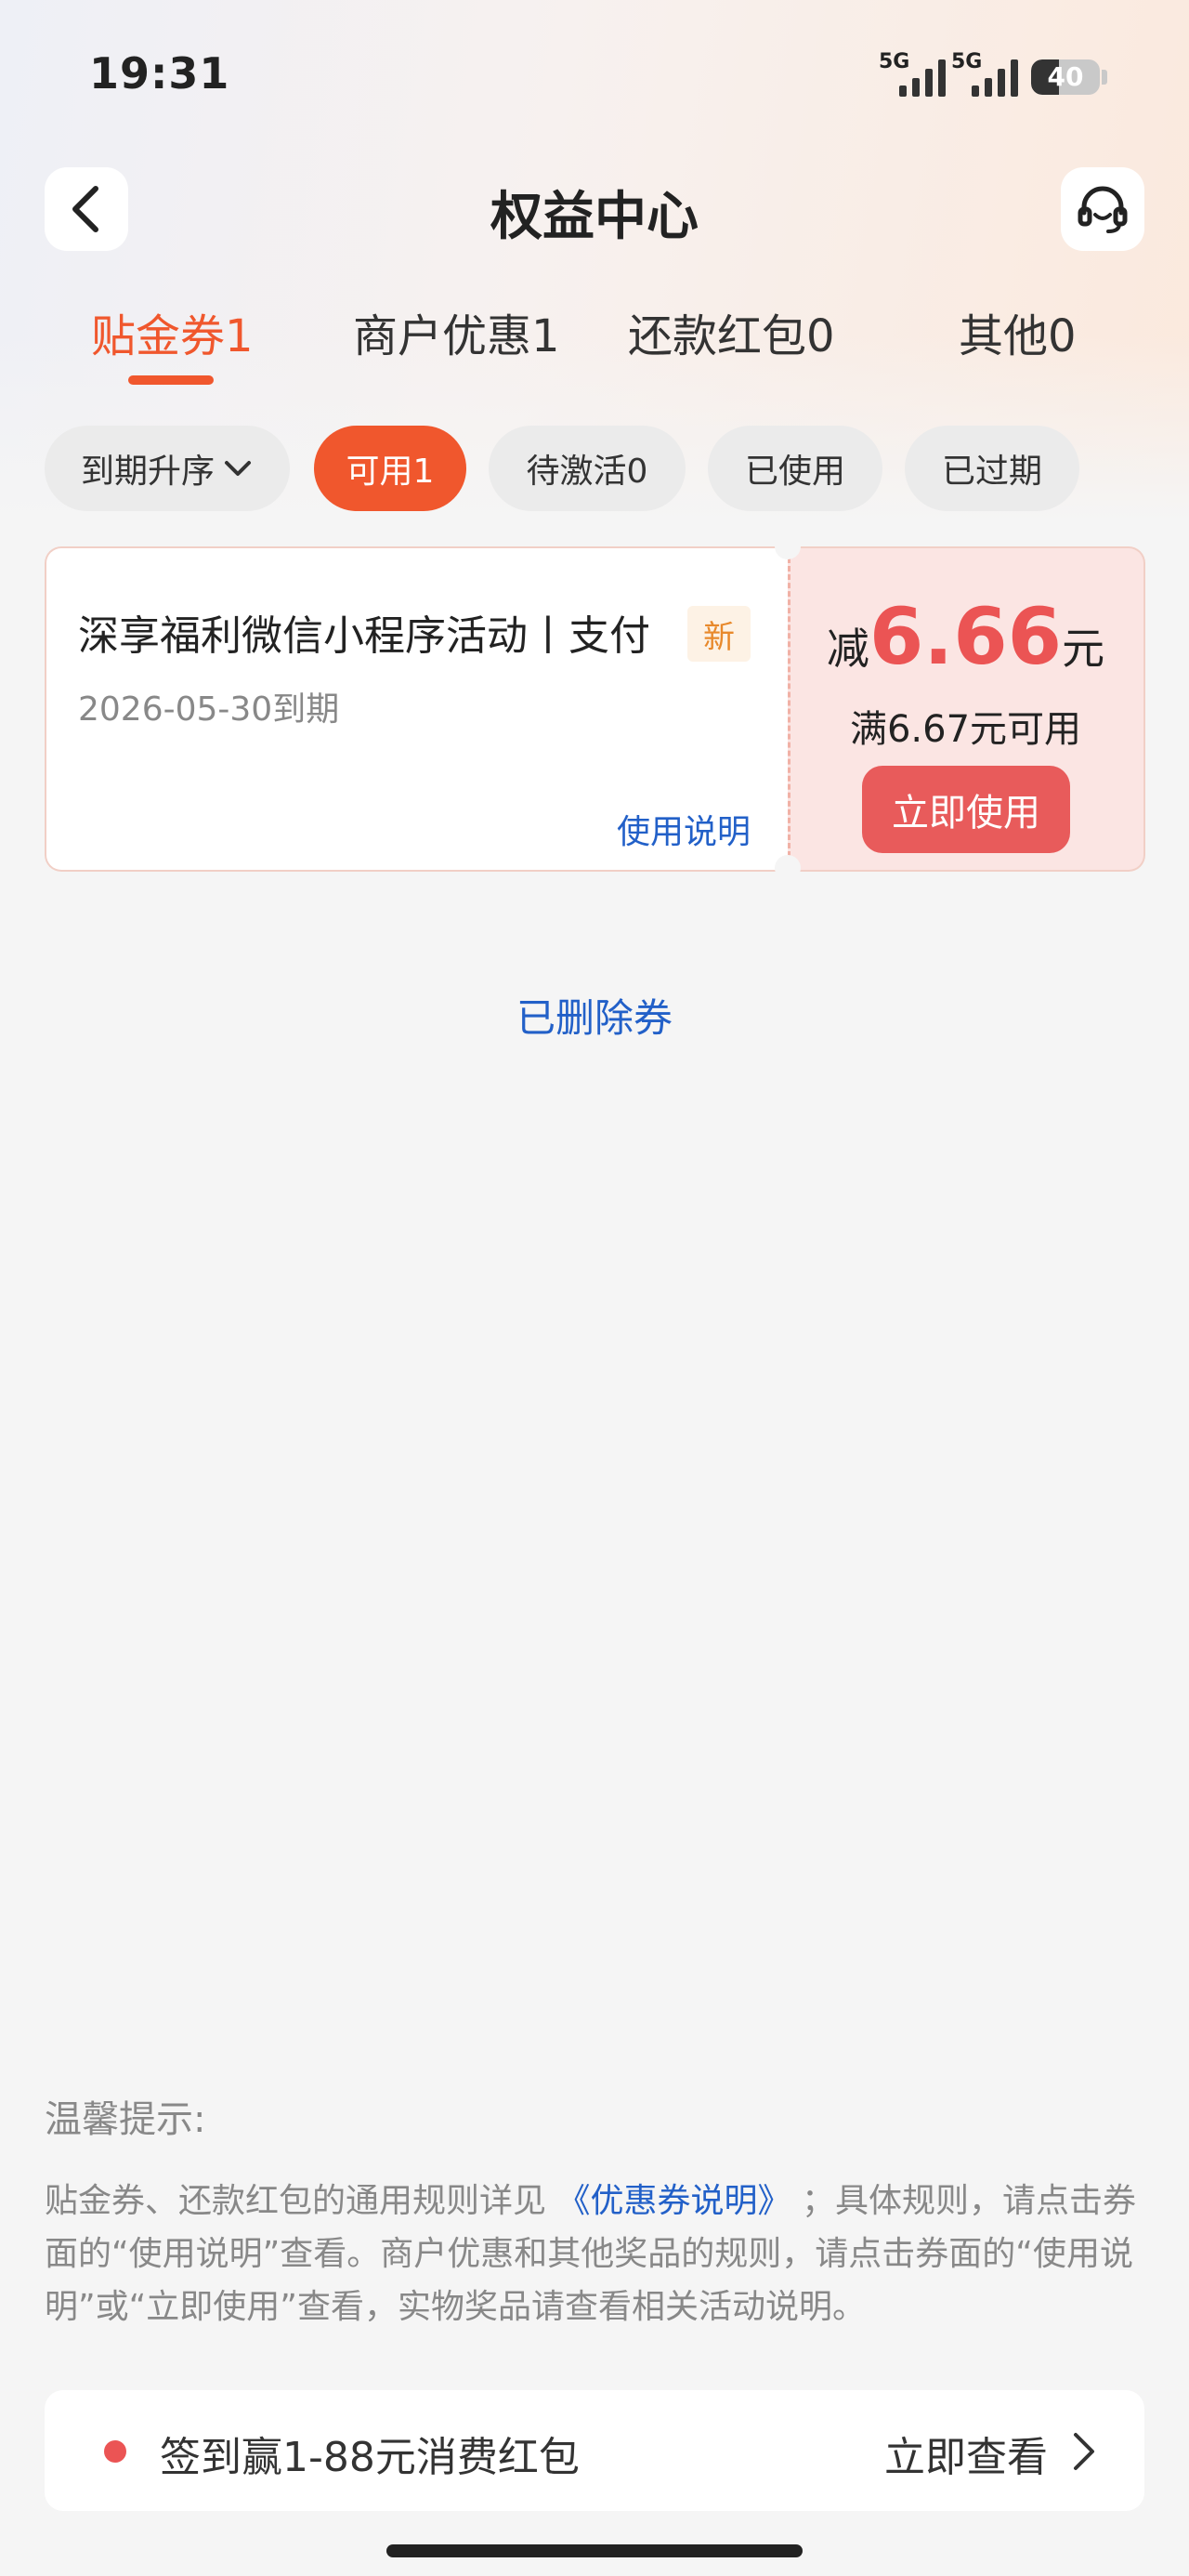  Describe the element at coordinates (992, 468) in the screenshot. I see `filter-chip-expired: 已过期` at that location.